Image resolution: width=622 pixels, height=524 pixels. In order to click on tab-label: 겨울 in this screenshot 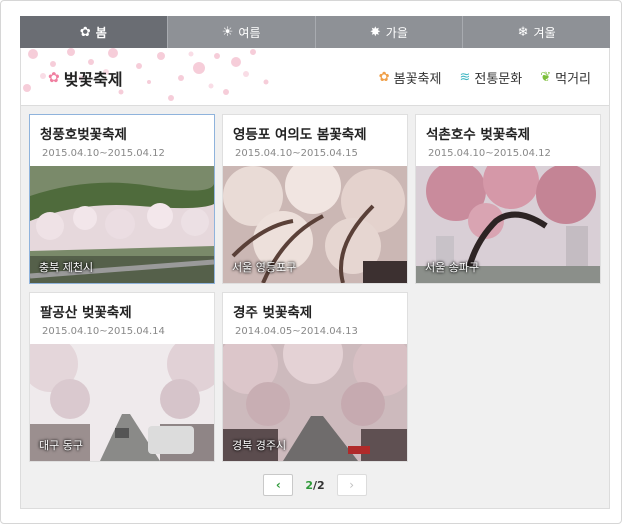, I will do `click(544, 32)`.